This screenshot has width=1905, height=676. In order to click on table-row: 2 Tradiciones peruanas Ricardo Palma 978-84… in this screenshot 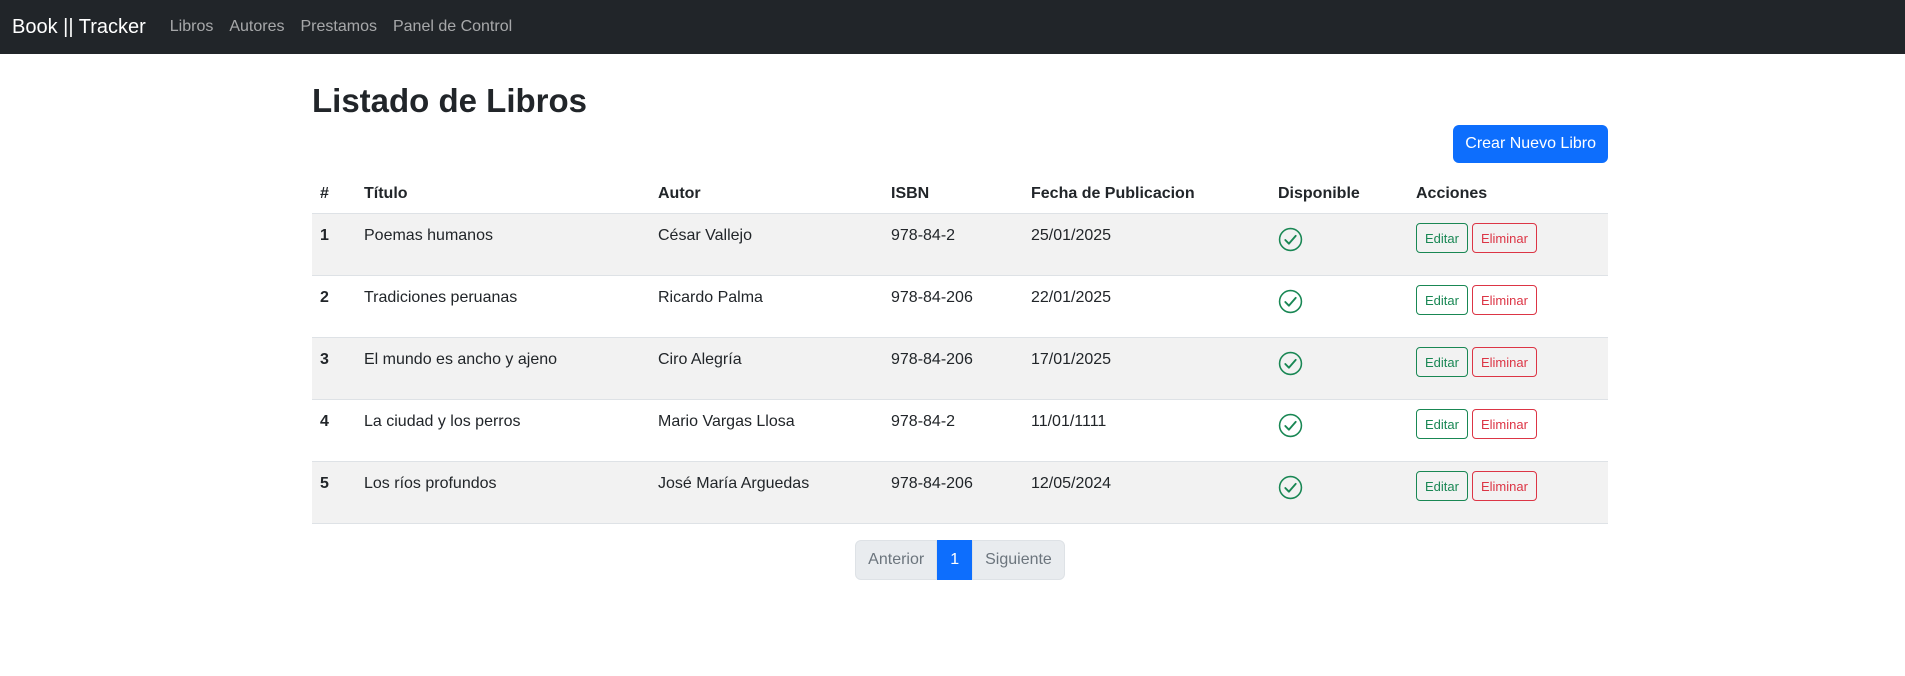, I will do `click(960, 306)`.